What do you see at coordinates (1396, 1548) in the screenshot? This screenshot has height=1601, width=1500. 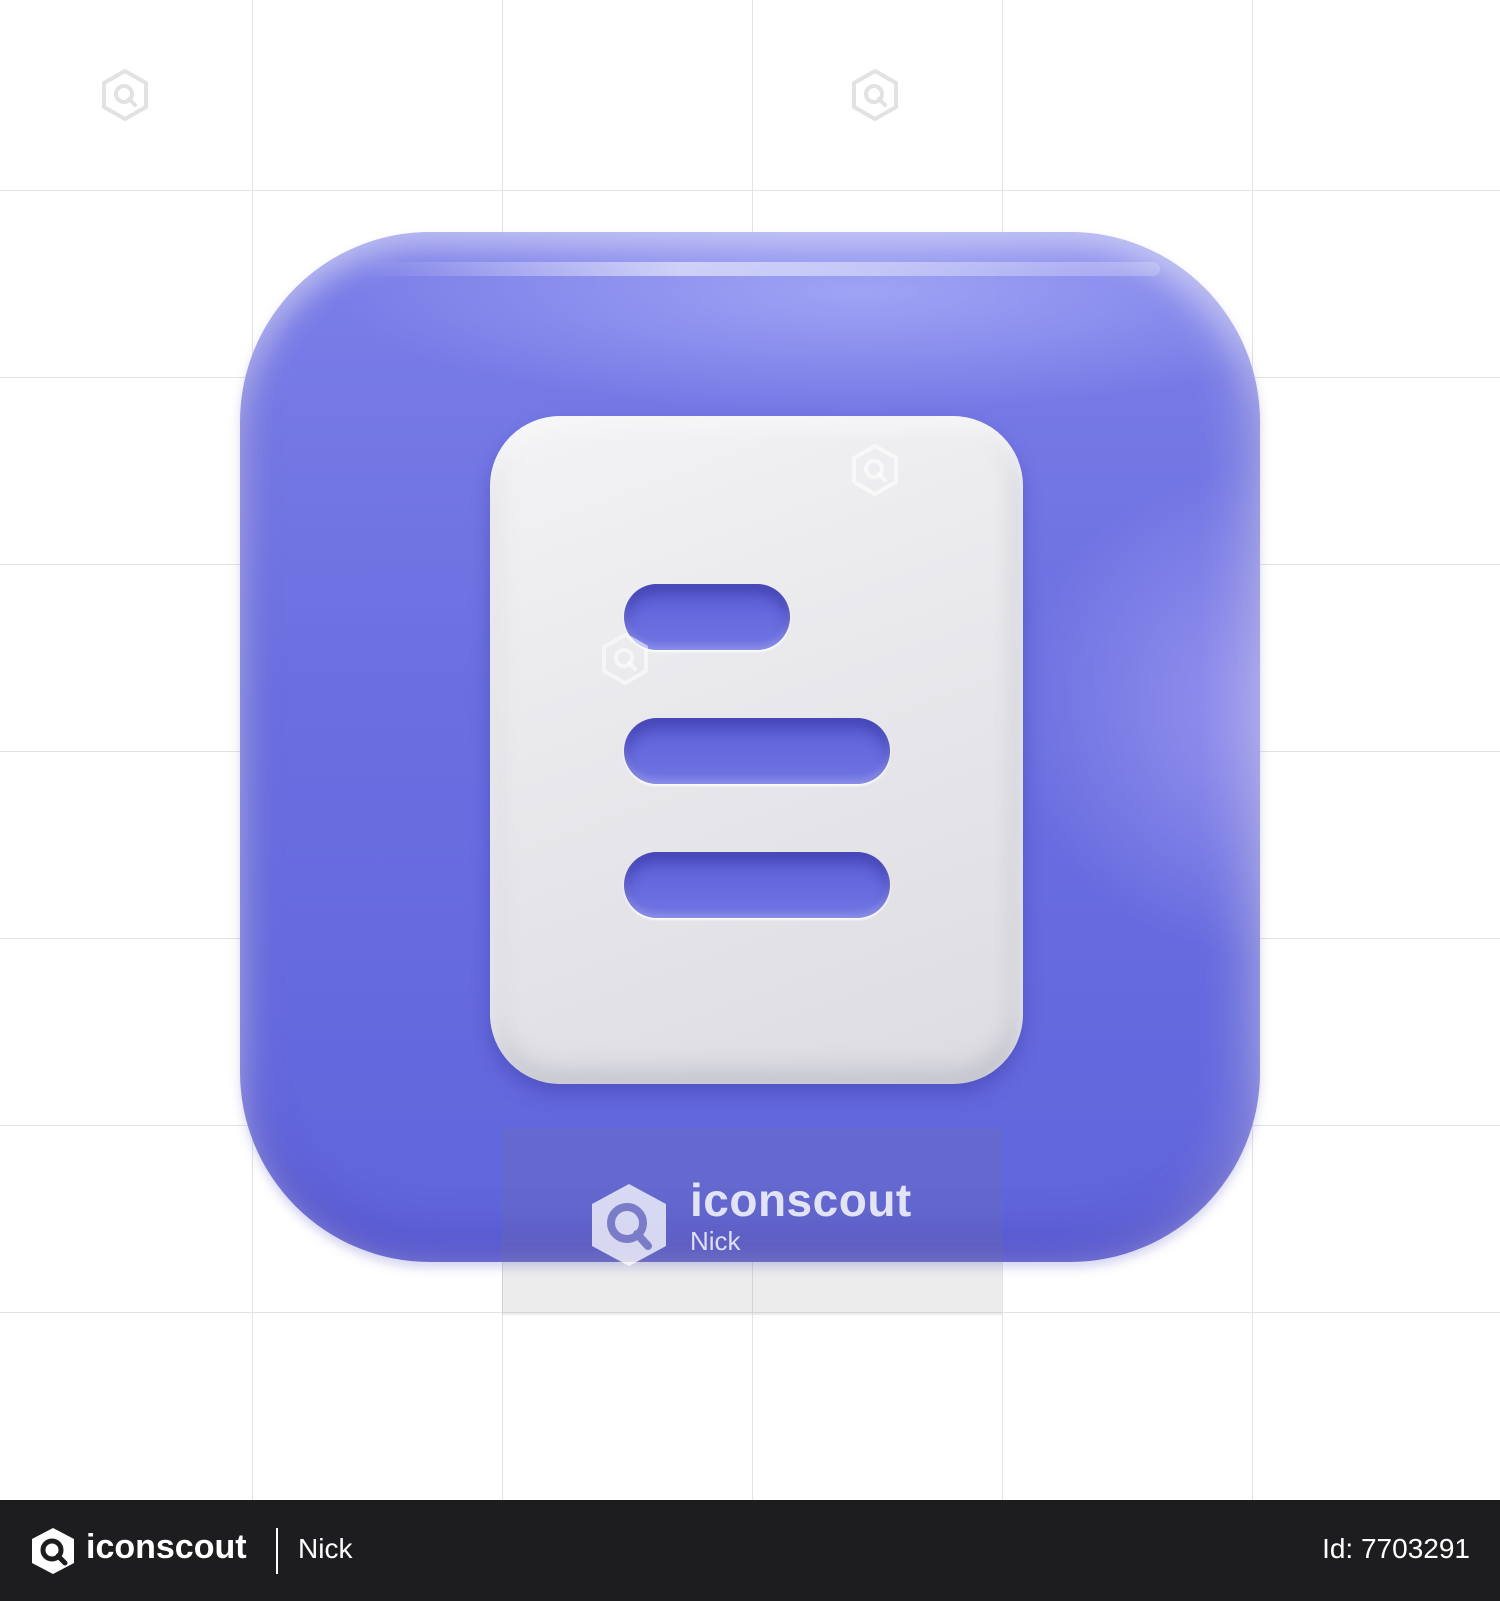 I see `asset-id: Id: 7703291` at bounding box center [1396, 1548].